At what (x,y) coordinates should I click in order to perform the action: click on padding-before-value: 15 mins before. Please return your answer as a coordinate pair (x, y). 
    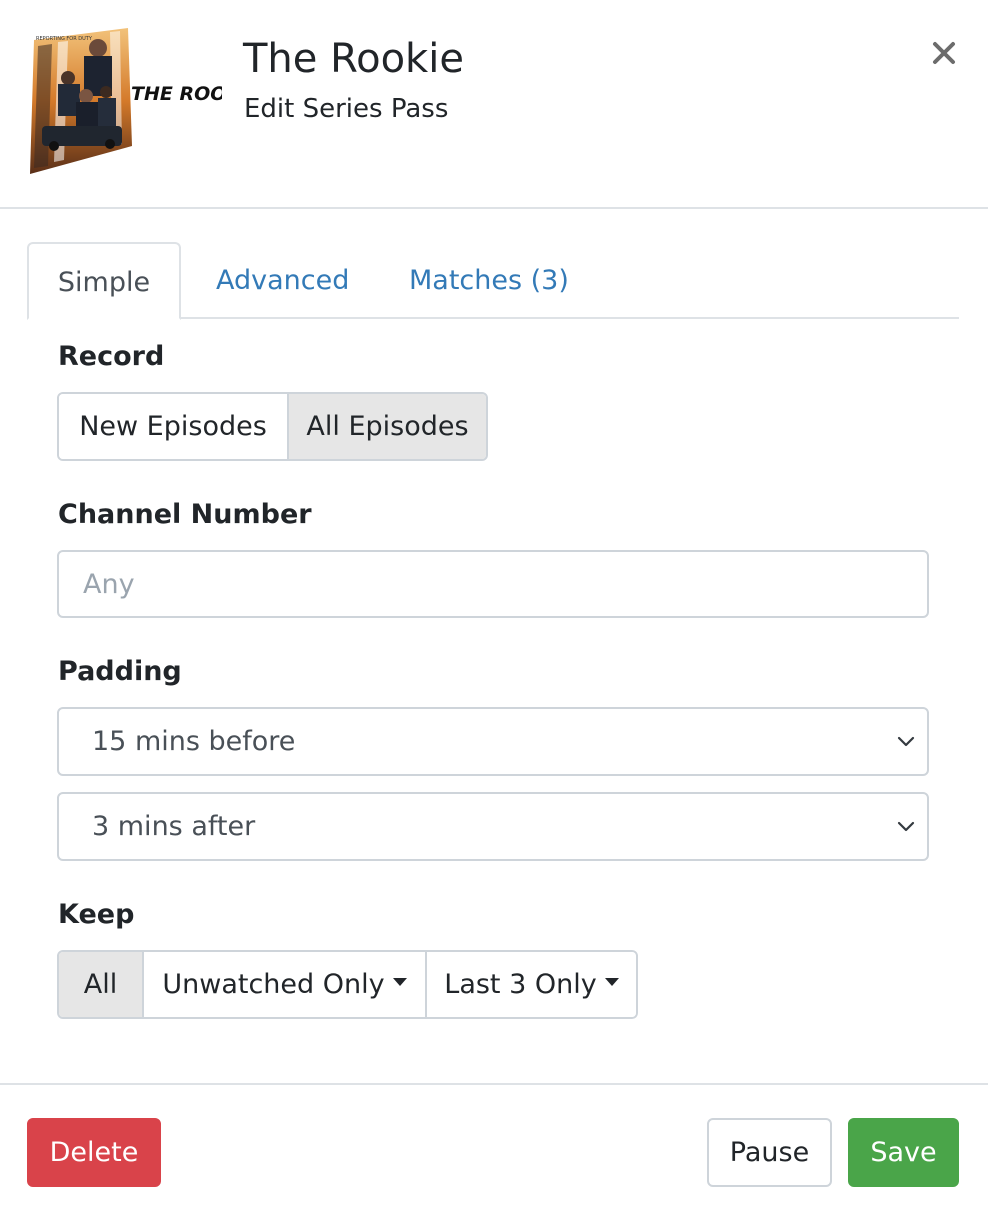
    Looking at the image, I should click on (194, 741).